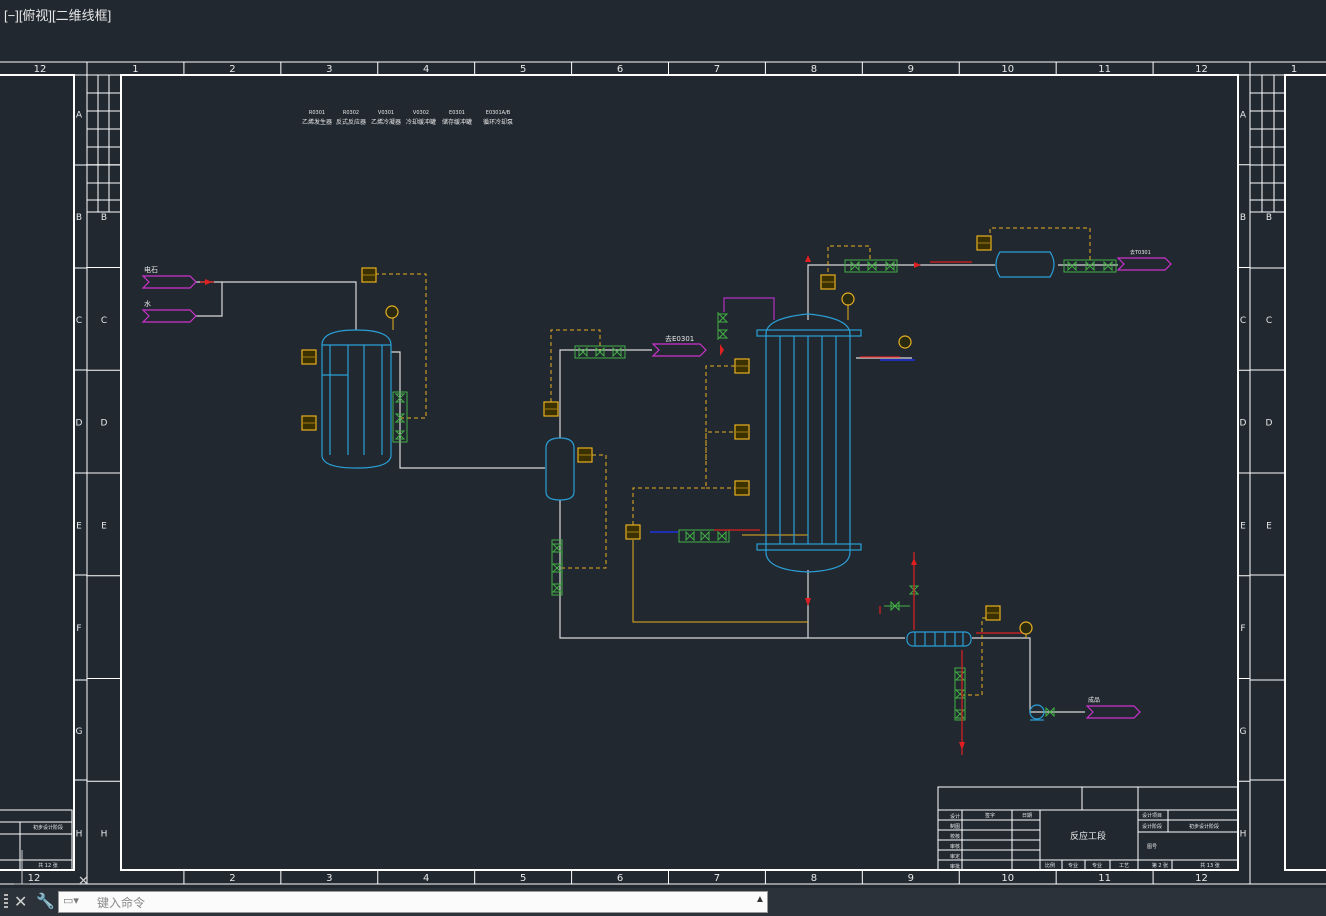 The height and width of the screenshot is (916, 1326). Describe the element at coordinates (1124, 866) in the screenshot. I see `tb-bottom-cell: 工艺` at that location.